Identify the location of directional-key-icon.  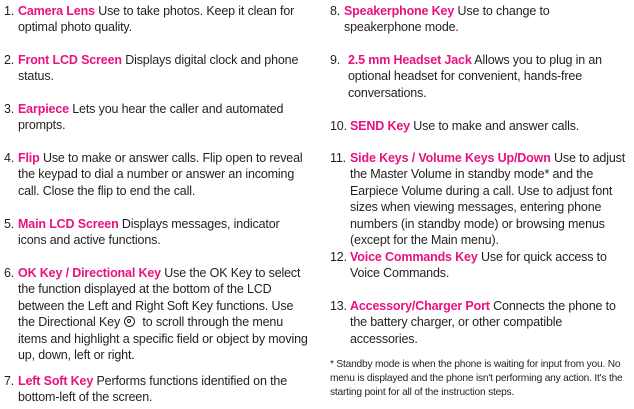
(130, 322).